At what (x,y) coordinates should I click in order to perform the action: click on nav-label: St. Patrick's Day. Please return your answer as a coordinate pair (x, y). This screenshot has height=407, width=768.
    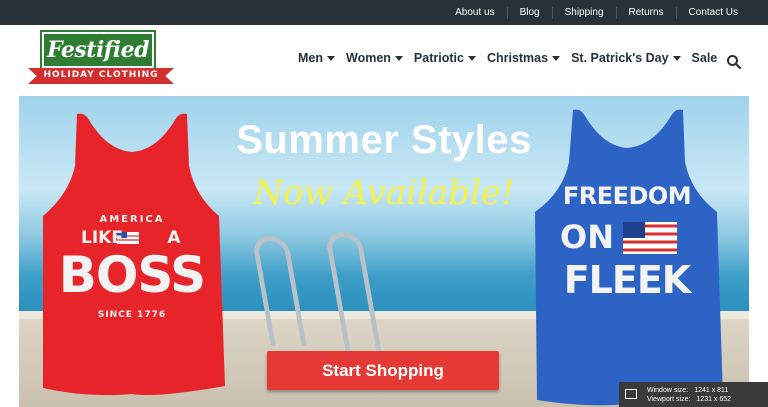
    Looking at the image, I should click on (620, 58).